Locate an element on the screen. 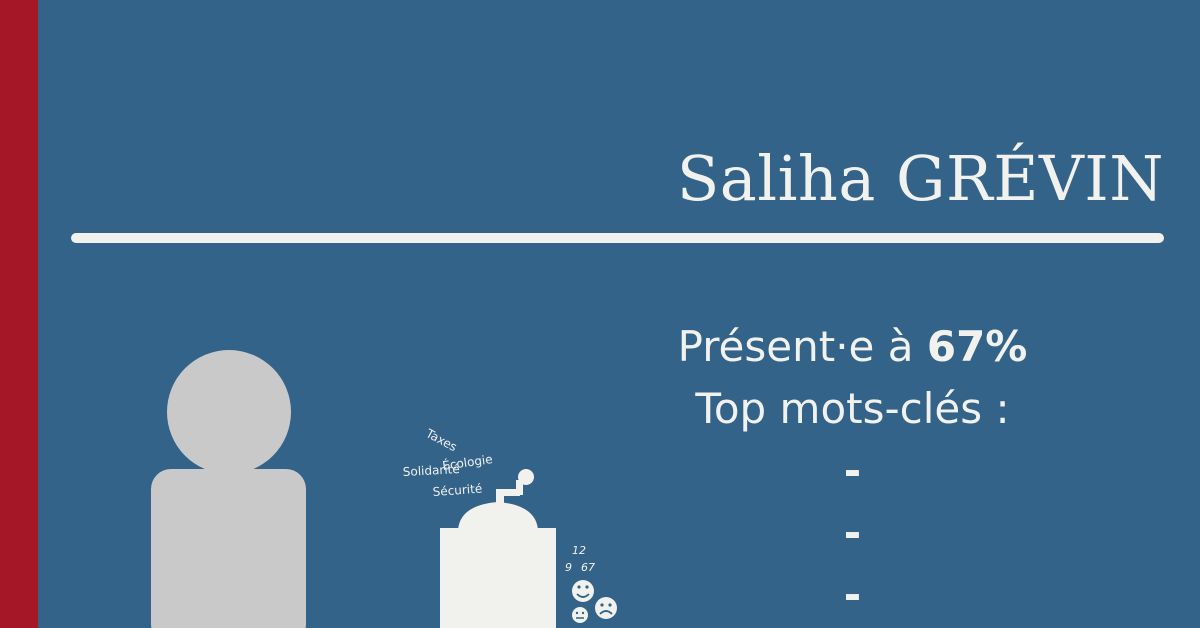  vote-count: 12 is located at coordinates (579, 550).